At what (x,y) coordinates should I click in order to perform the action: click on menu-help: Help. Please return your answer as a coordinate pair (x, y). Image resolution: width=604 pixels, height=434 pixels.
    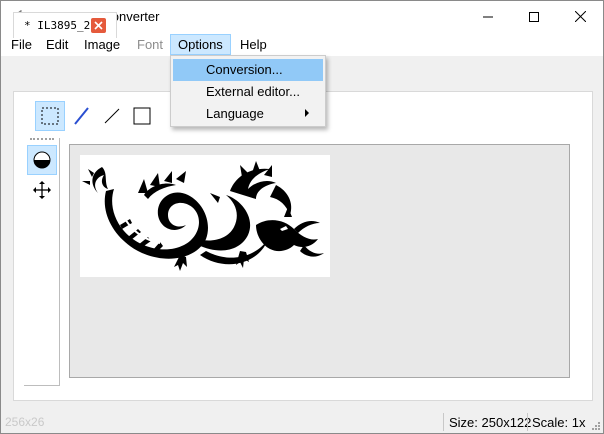
    Looking at the image, I should click on (253, 44).